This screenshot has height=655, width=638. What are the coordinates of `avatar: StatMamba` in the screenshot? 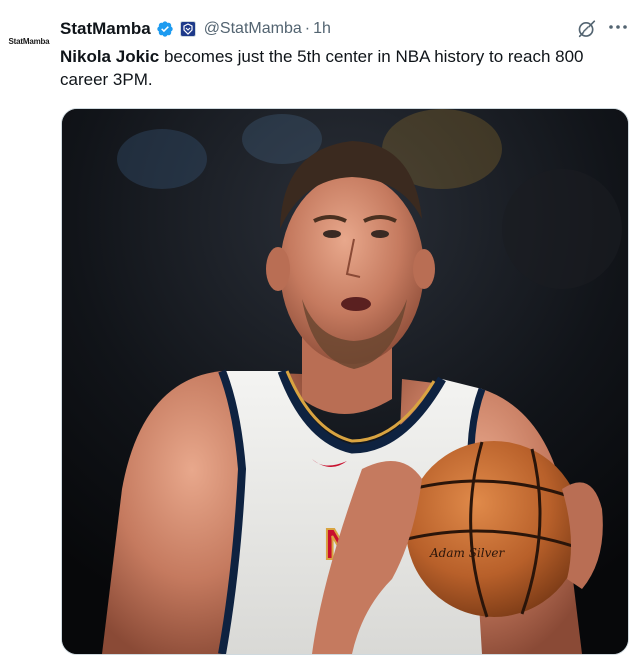 It's located at (29, 41).